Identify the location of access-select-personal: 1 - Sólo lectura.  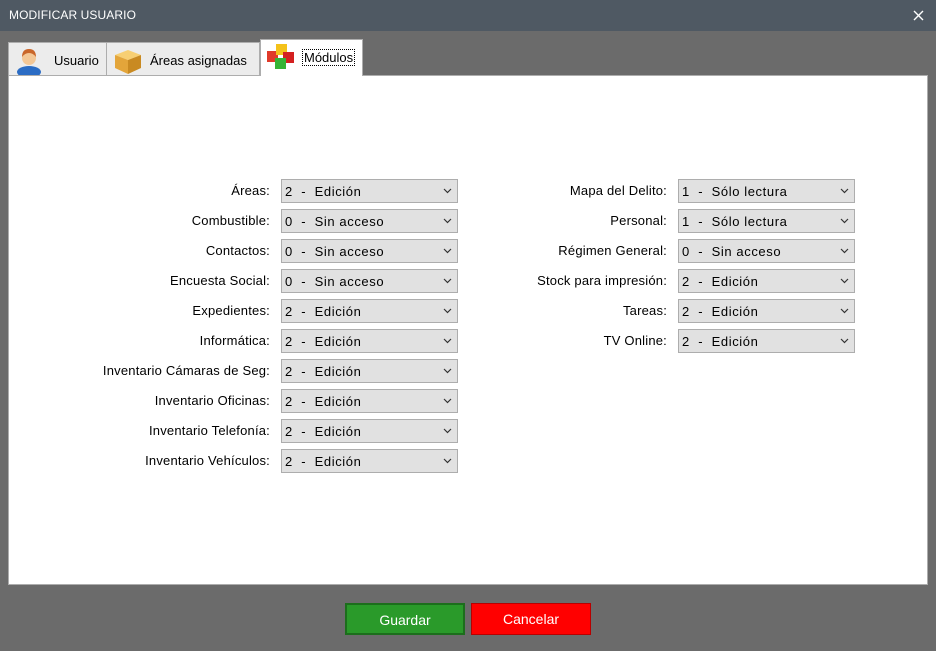
(766, 221).